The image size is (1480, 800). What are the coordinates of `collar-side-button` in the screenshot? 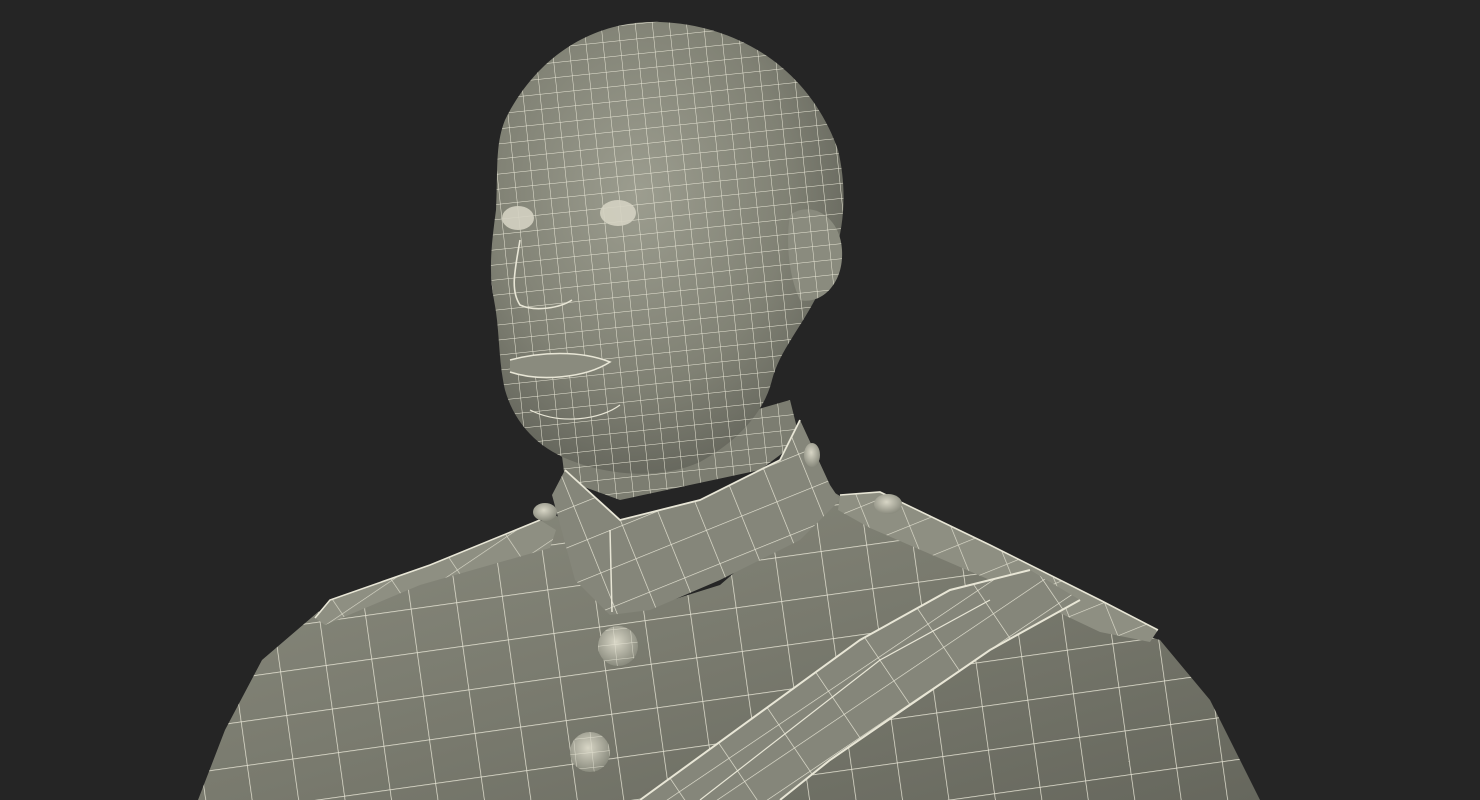 It's located at (812, 455).